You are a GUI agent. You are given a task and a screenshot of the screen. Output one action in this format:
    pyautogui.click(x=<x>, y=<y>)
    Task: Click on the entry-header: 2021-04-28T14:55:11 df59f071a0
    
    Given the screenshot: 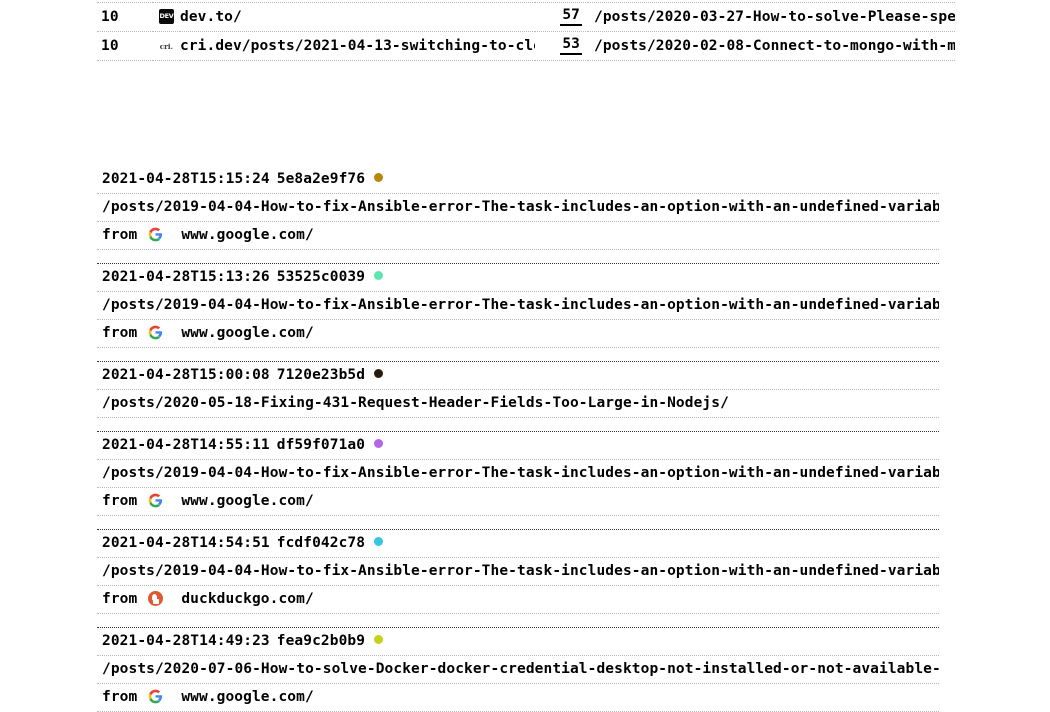 What is the action you would take?
    pyautogui.click(x=518, y=446)
    